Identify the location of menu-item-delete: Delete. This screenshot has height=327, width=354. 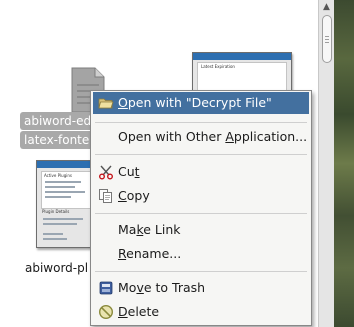
(201, 312).